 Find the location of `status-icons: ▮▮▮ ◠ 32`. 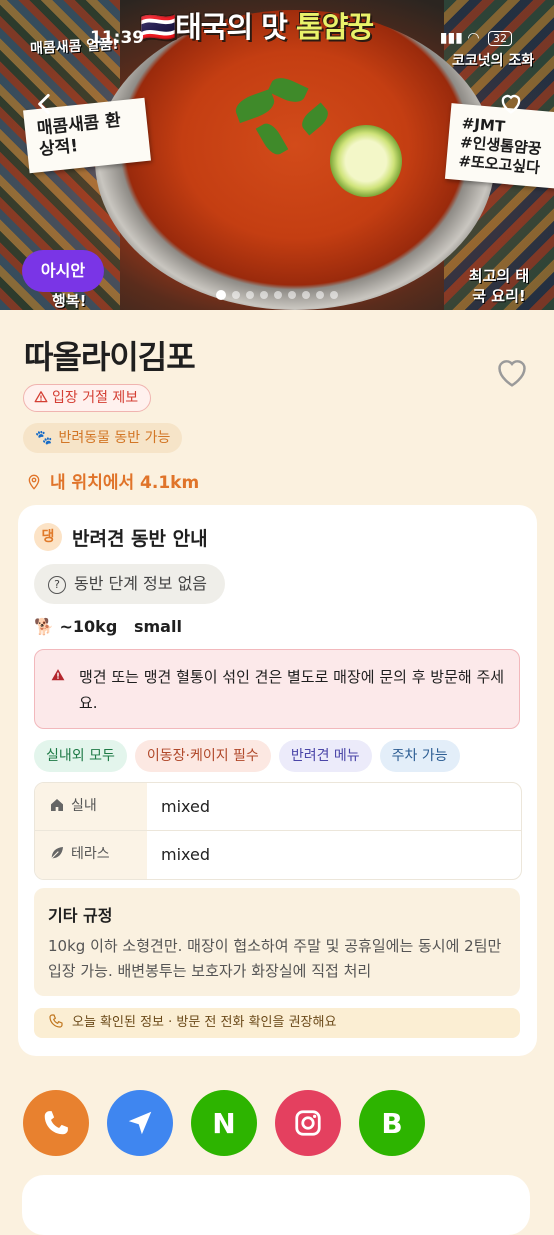

status-icons: ▮▮▮ ◠ 32 is located at coordinates (476, 38).